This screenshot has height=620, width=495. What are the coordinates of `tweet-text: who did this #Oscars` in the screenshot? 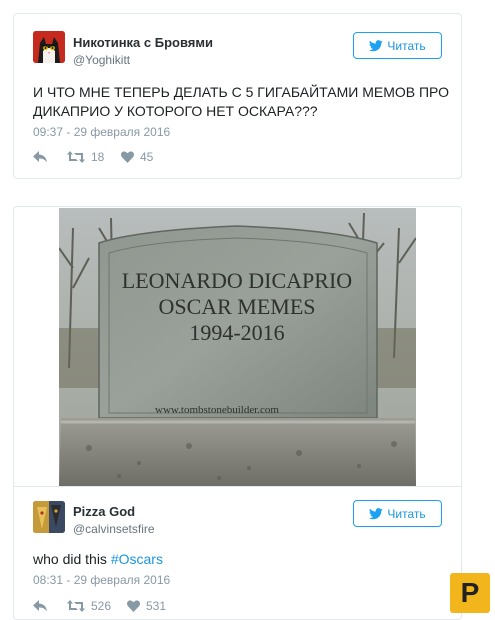 It's located at (98, 559).